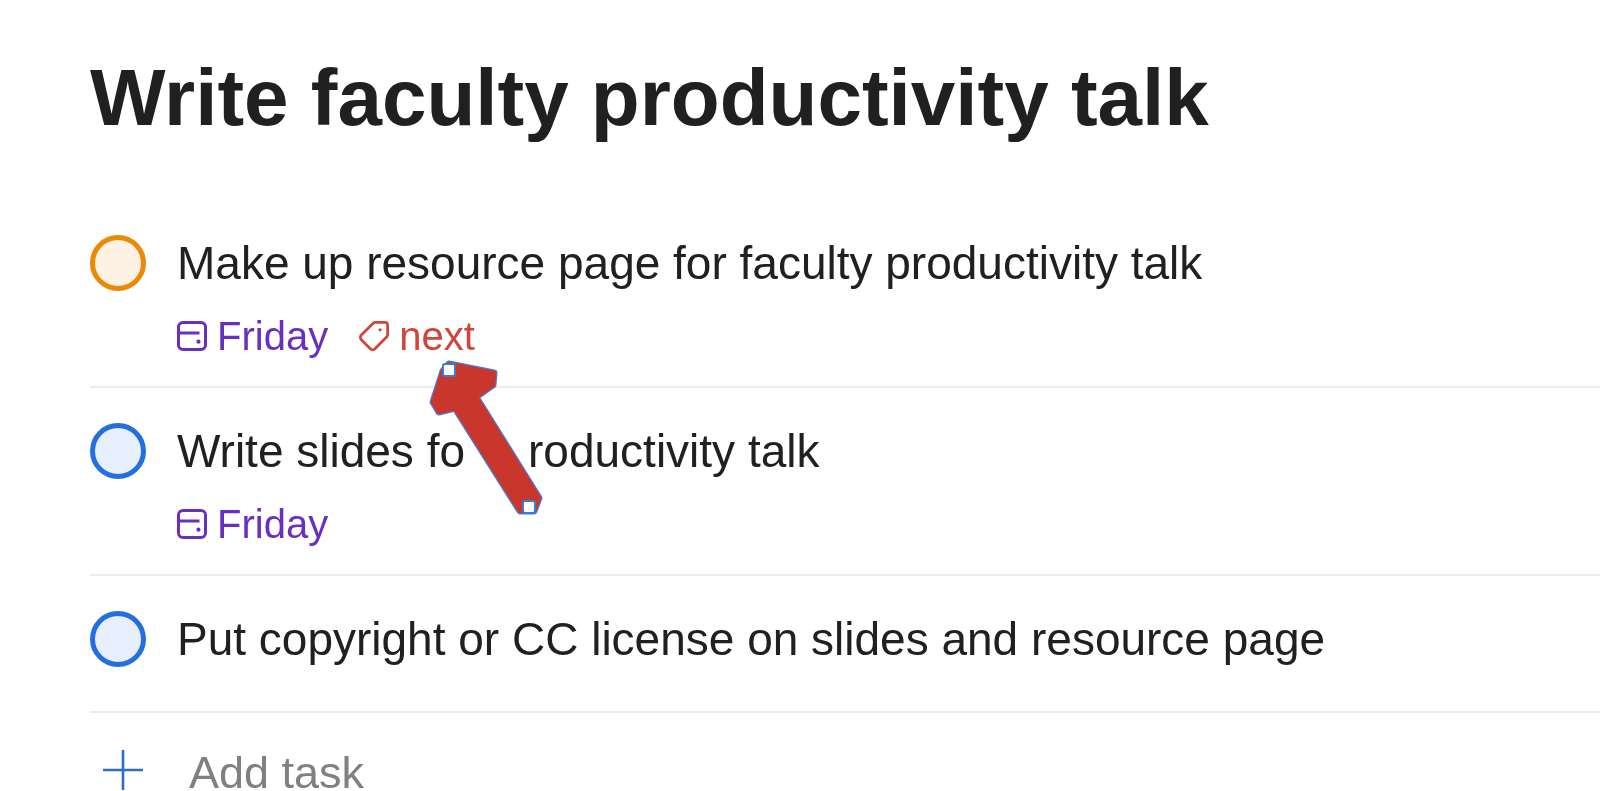 The height and width of the screenshot is (791, 1600). What do you see at coordinates (123, 770) in the screenshot?
I see `plus-icon` at bounding box center [123, 770].